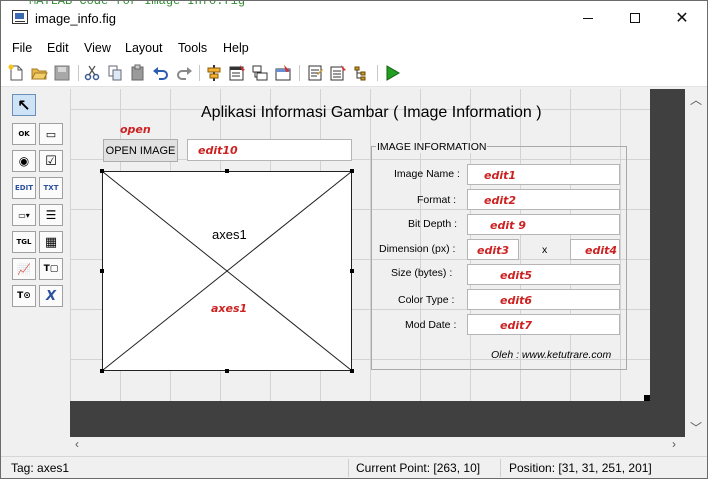 This screenshot has width=708, height=479. I want to click on minimize-icon, so click(588, 18).